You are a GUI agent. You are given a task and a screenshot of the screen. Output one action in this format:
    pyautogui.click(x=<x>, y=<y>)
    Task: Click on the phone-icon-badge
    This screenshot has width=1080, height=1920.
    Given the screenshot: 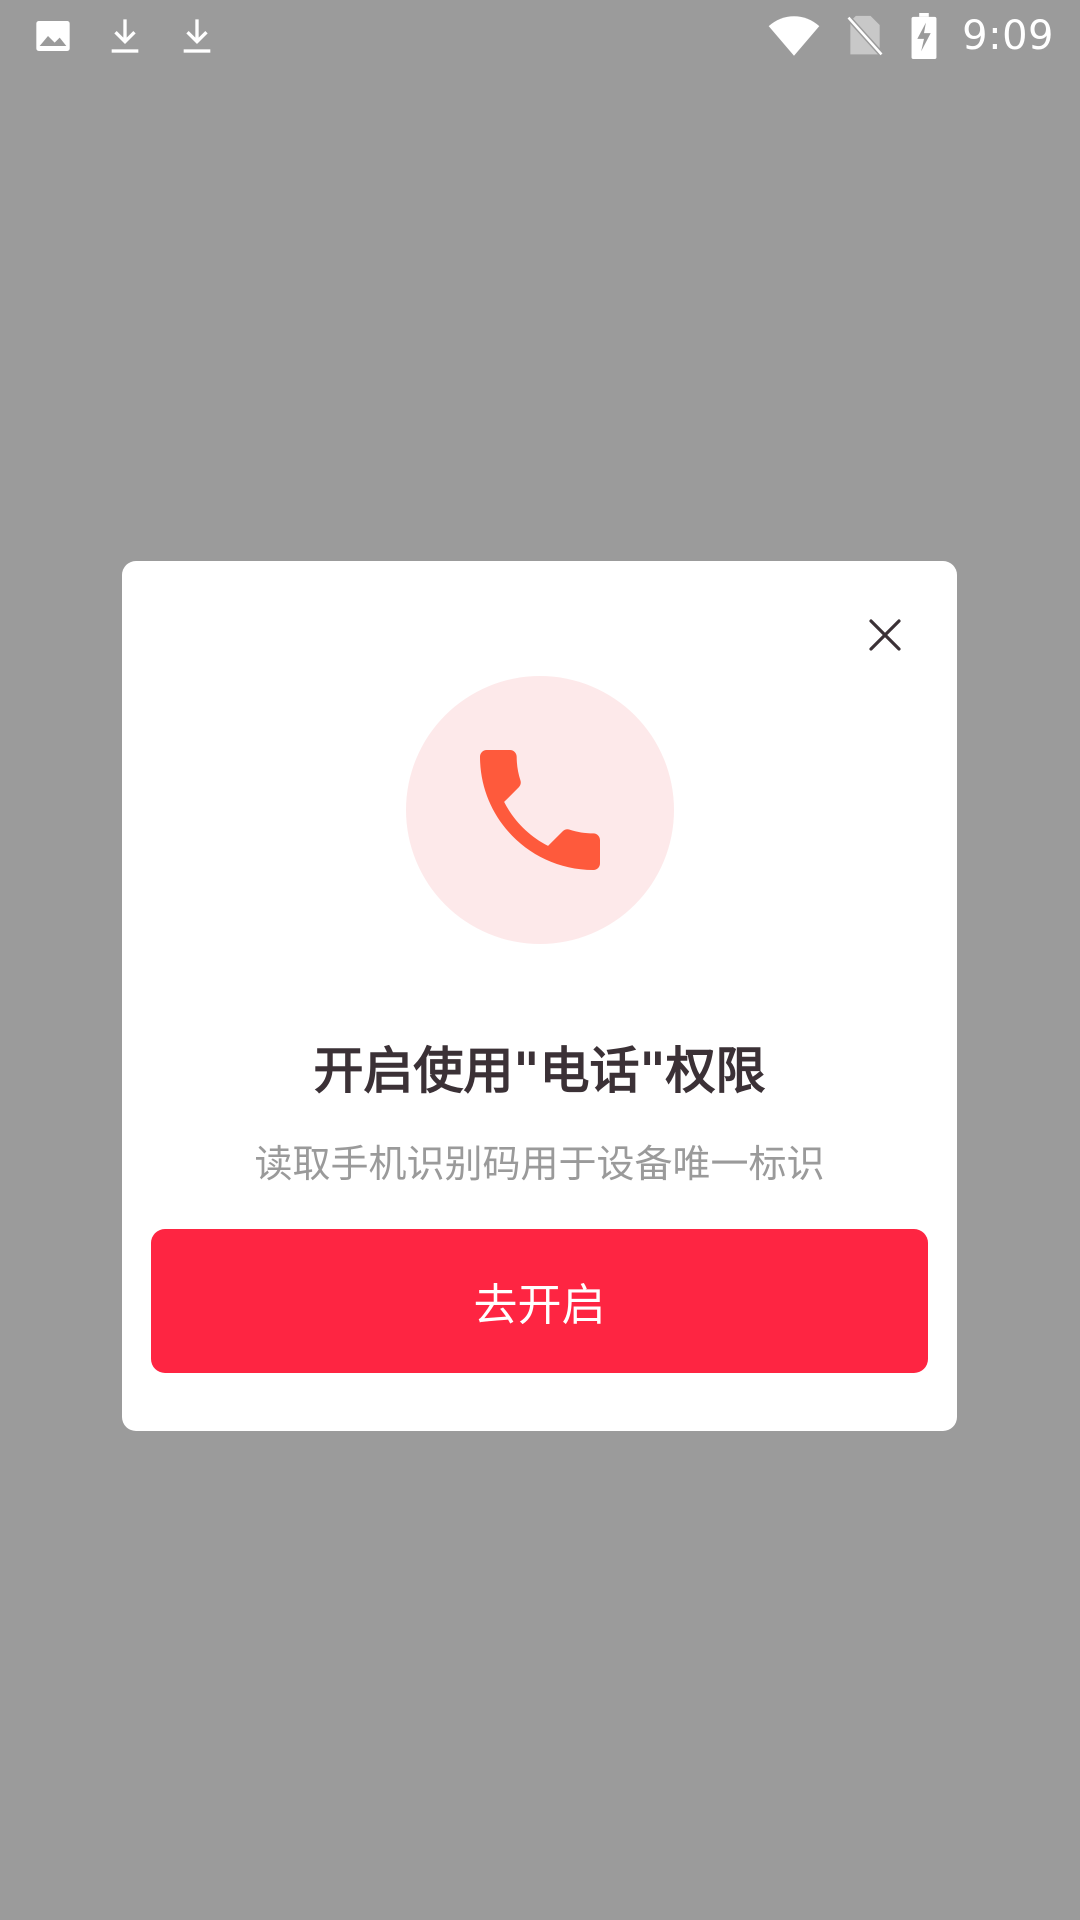 What is the action you would take?
    pyautogui.click(x=540, y=810)
    